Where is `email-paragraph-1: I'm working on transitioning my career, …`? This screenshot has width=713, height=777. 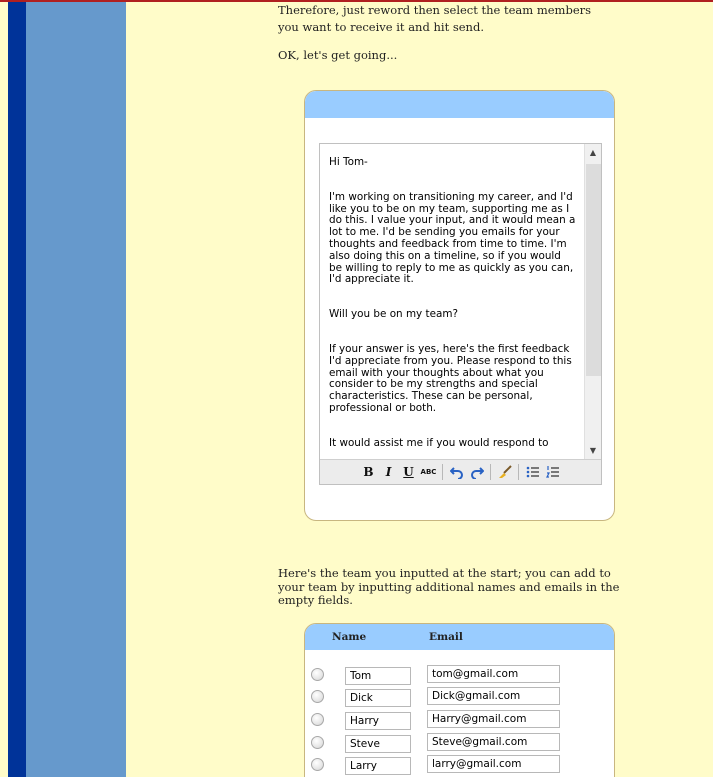
email-paragraph-1: I'm working on transitioning my career, … is located at coordinates (452, 238).